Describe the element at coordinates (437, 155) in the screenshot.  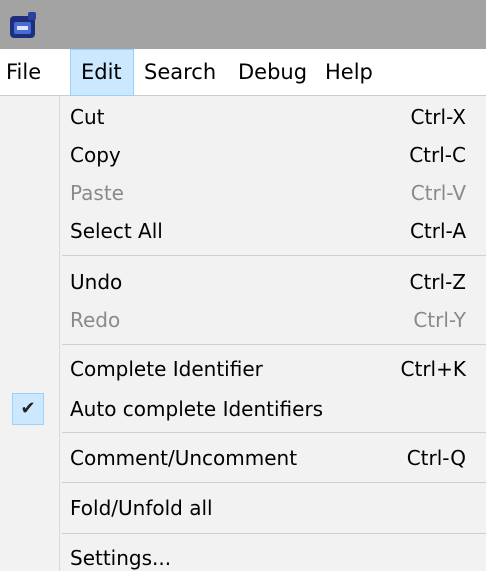
I see `menu-item-shortcut: Ctrl-C` at that location.